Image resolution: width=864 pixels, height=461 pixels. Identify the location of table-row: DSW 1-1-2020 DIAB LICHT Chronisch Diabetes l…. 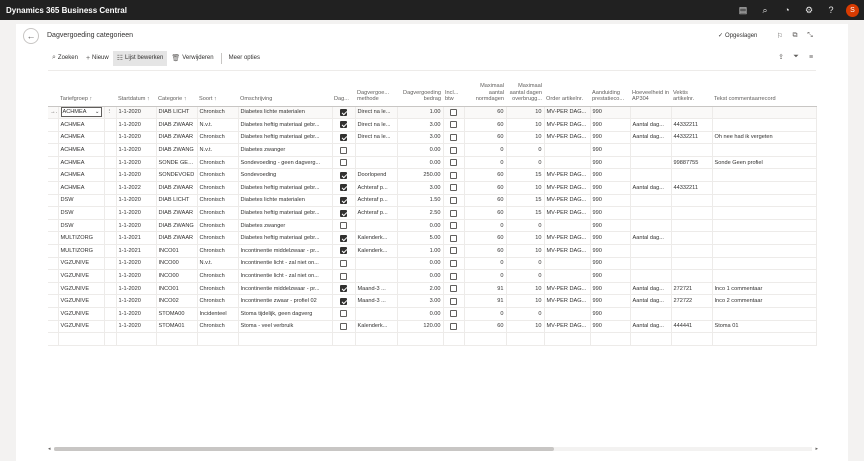
(432, 201).